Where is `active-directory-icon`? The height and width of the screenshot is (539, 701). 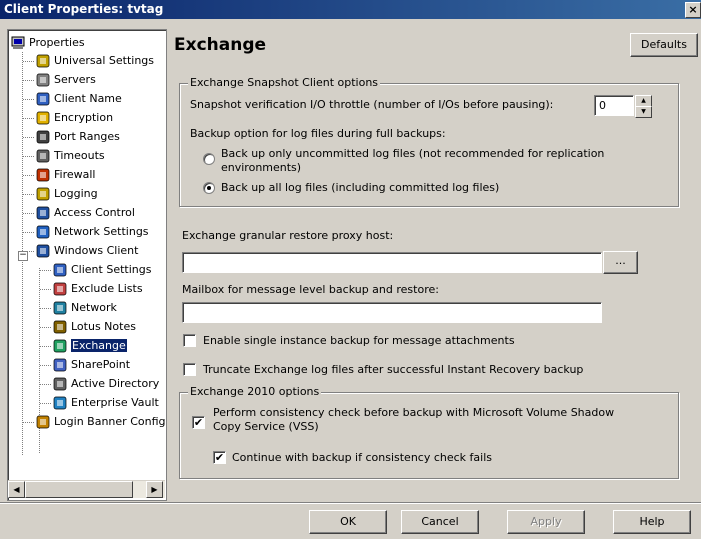
active-directory-icon is located at coordinates (60, 384).